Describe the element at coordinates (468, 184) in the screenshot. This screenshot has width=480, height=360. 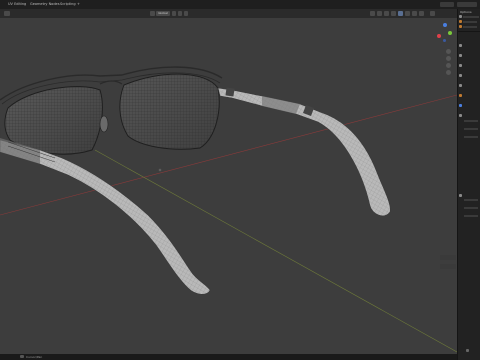
I see `outliner-panel: Options` at that location.